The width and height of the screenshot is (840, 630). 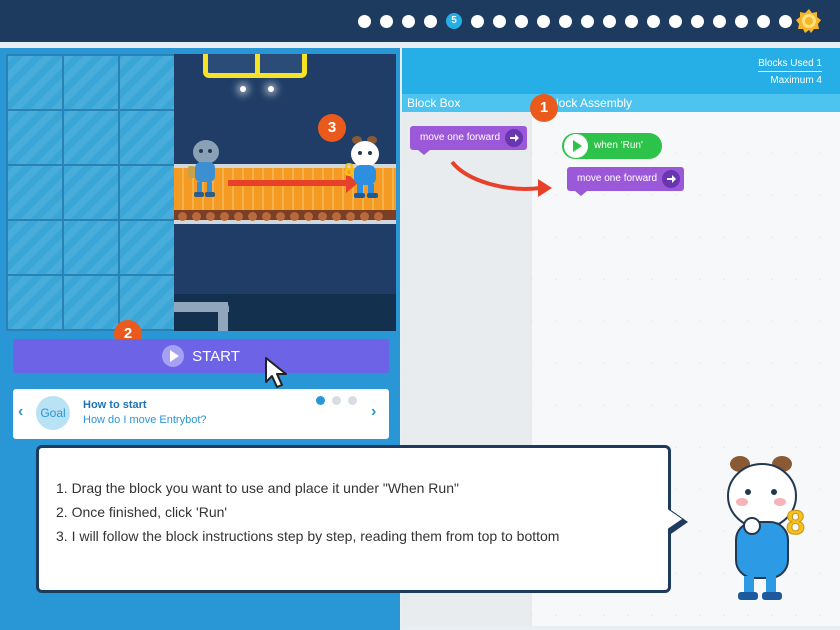 What do you see at coordinates (332, 128) in the screenshot?
I see `step-badge-3: 3` at bounding box center [332, 128].